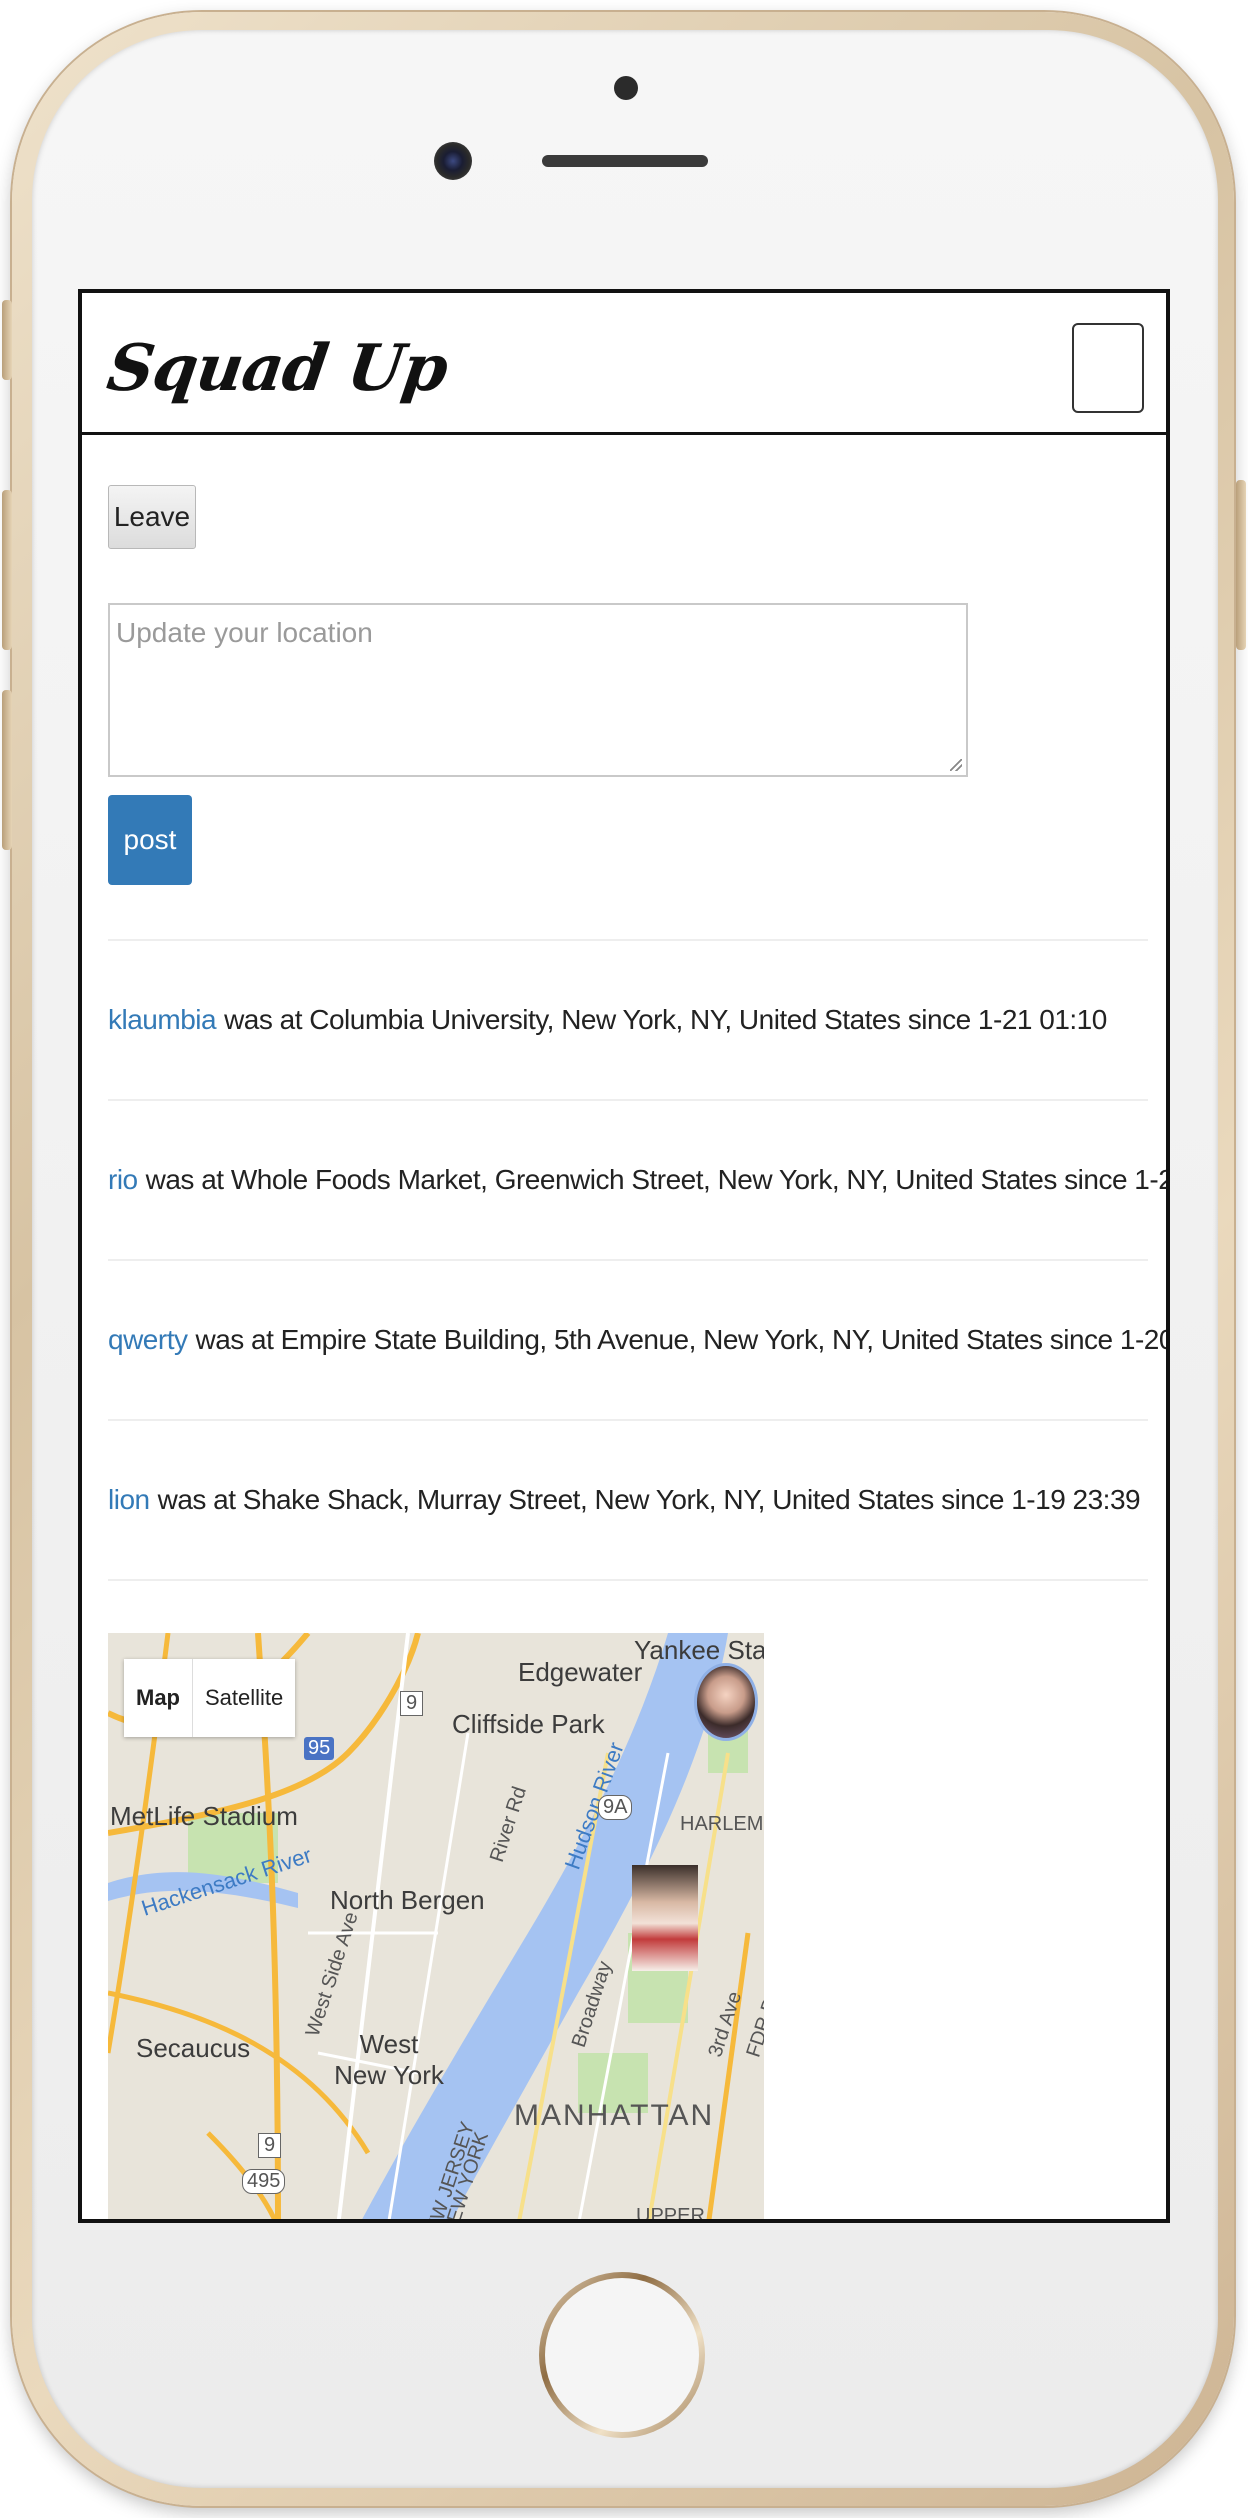  I want to click on map-label-west-new-york: West New York, so click(389, 2059).